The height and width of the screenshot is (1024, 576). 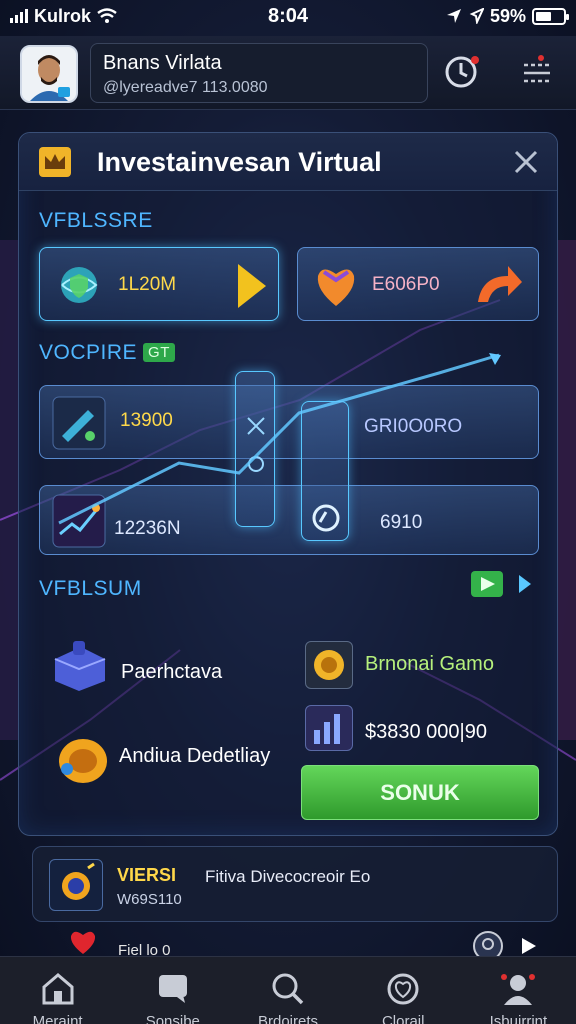 I want to click on feed-row: Fiel lo 0, so click(x=310, y=943).